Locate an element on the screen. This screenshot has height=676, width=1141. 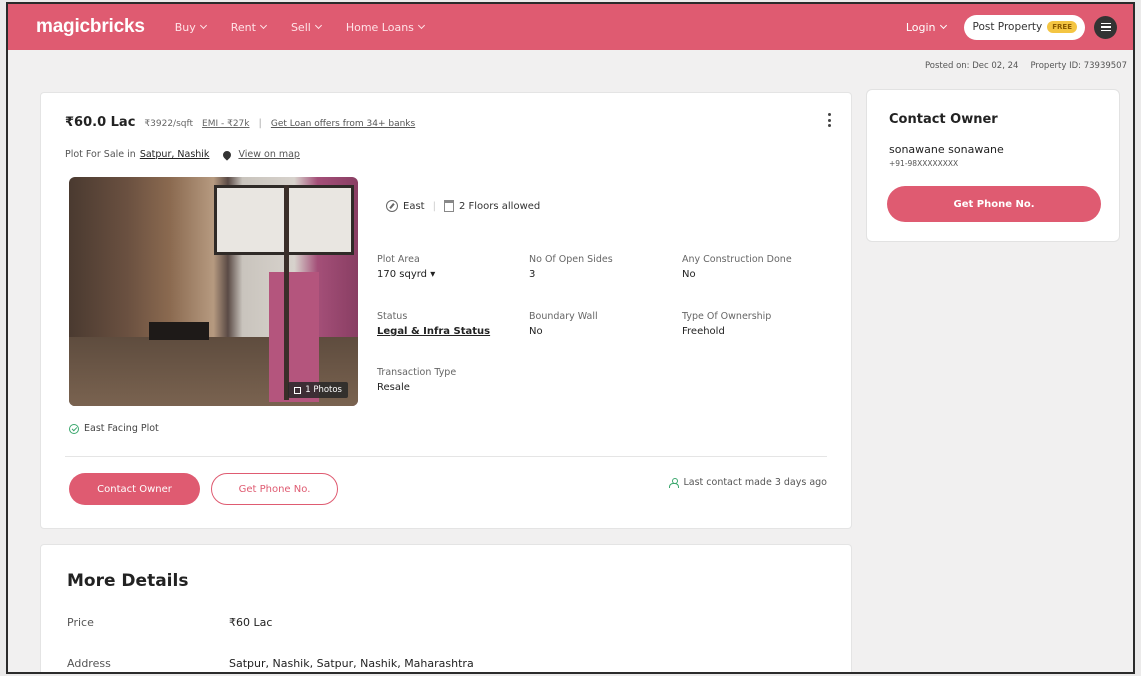
nav-buy: Buy is located at coordinates (191, 27).